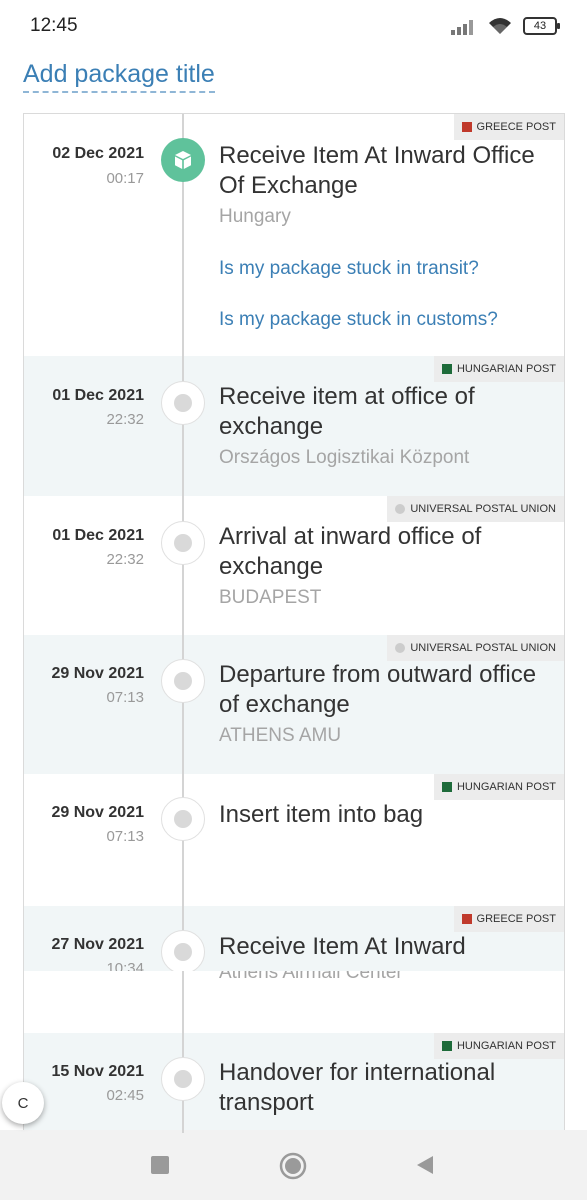 The image size is (587, 1200). I want to click on event-title: Receive Item At Inward, so click(342, 946).